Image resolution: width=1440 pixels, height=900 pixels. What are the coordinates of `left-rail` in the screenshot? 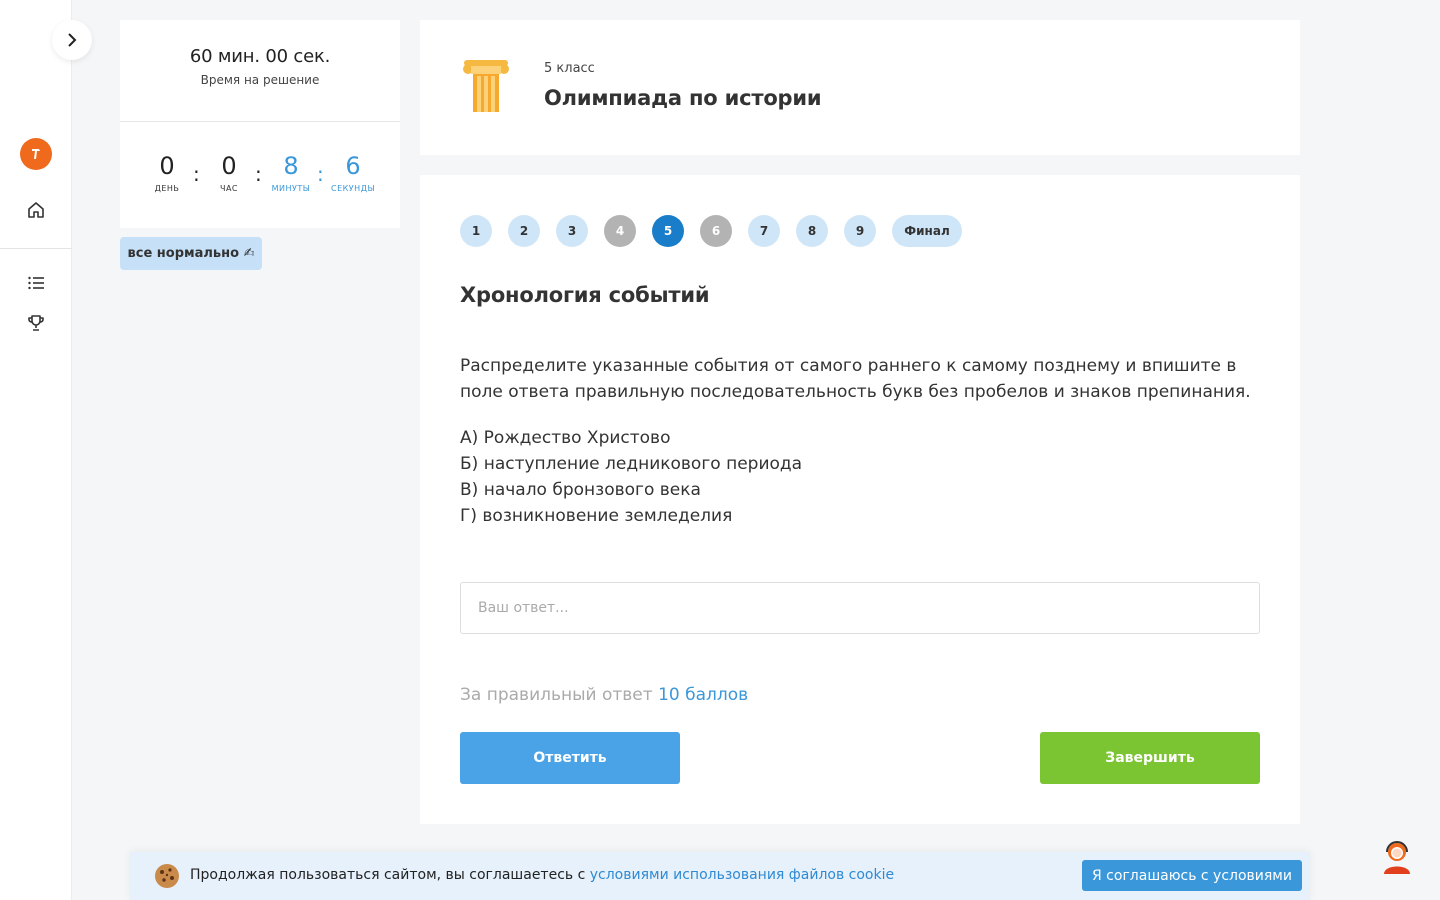 It's located at (36, 450).